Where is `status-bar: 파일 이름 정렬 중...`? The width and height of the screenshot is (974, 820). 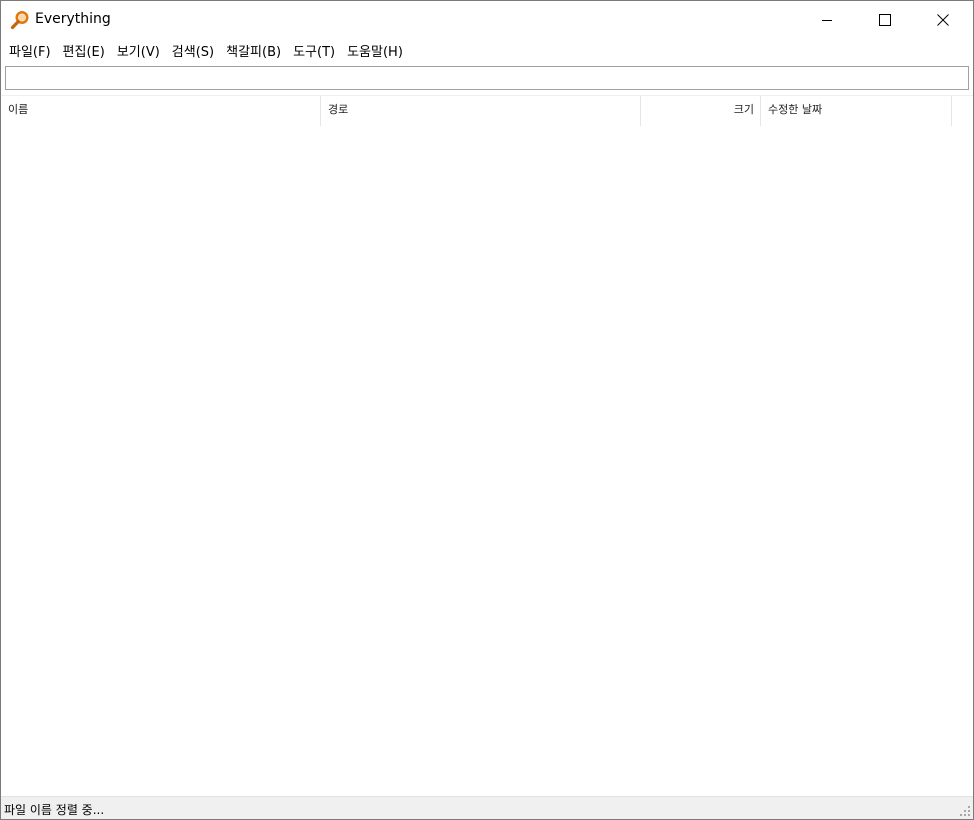 status-bar: 파일 이름 정렬 중... is located at coordinates (487, 807).